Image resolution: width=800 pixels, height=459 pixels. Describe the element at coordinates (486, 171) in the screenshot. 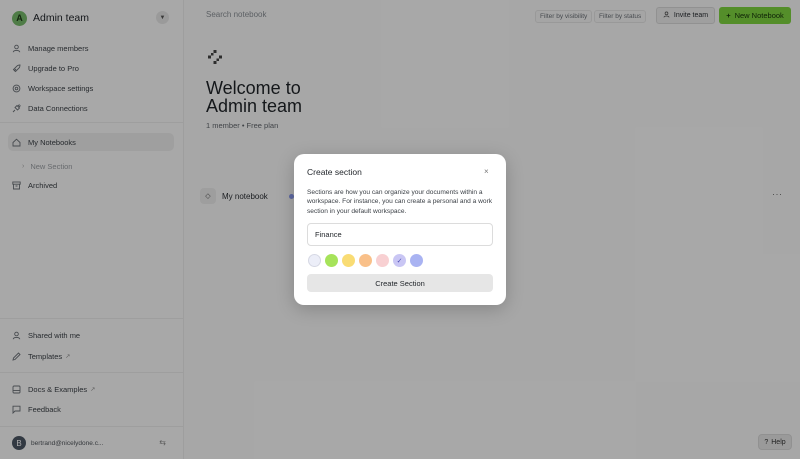

I see `close-icon: ×` at that location.